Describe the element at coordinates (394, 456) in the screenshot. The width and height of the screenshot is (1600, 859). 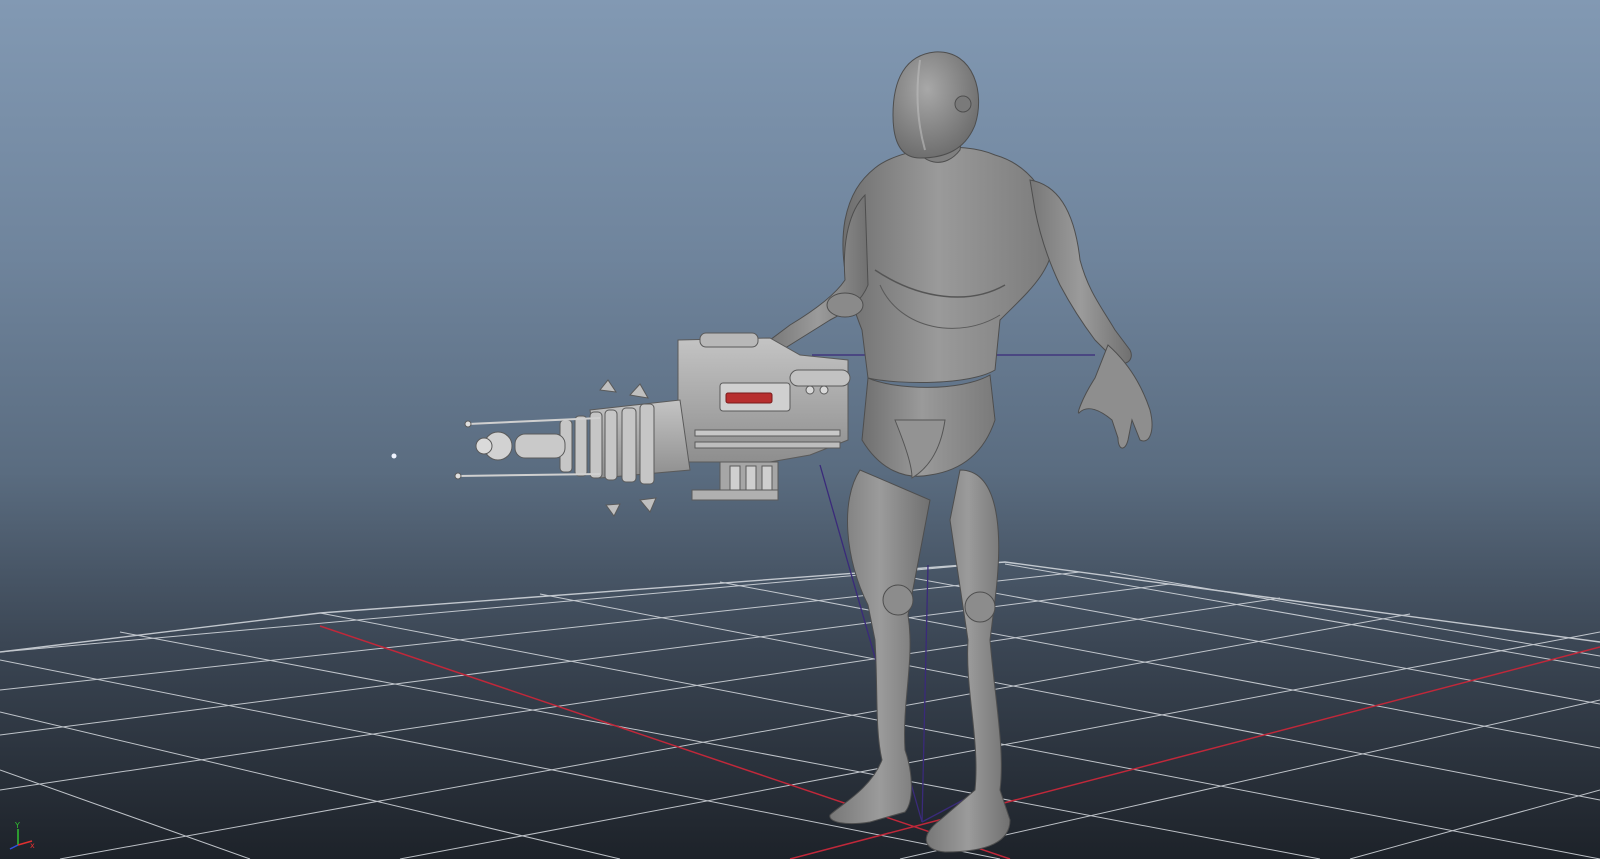
I see `point-light` at that location.